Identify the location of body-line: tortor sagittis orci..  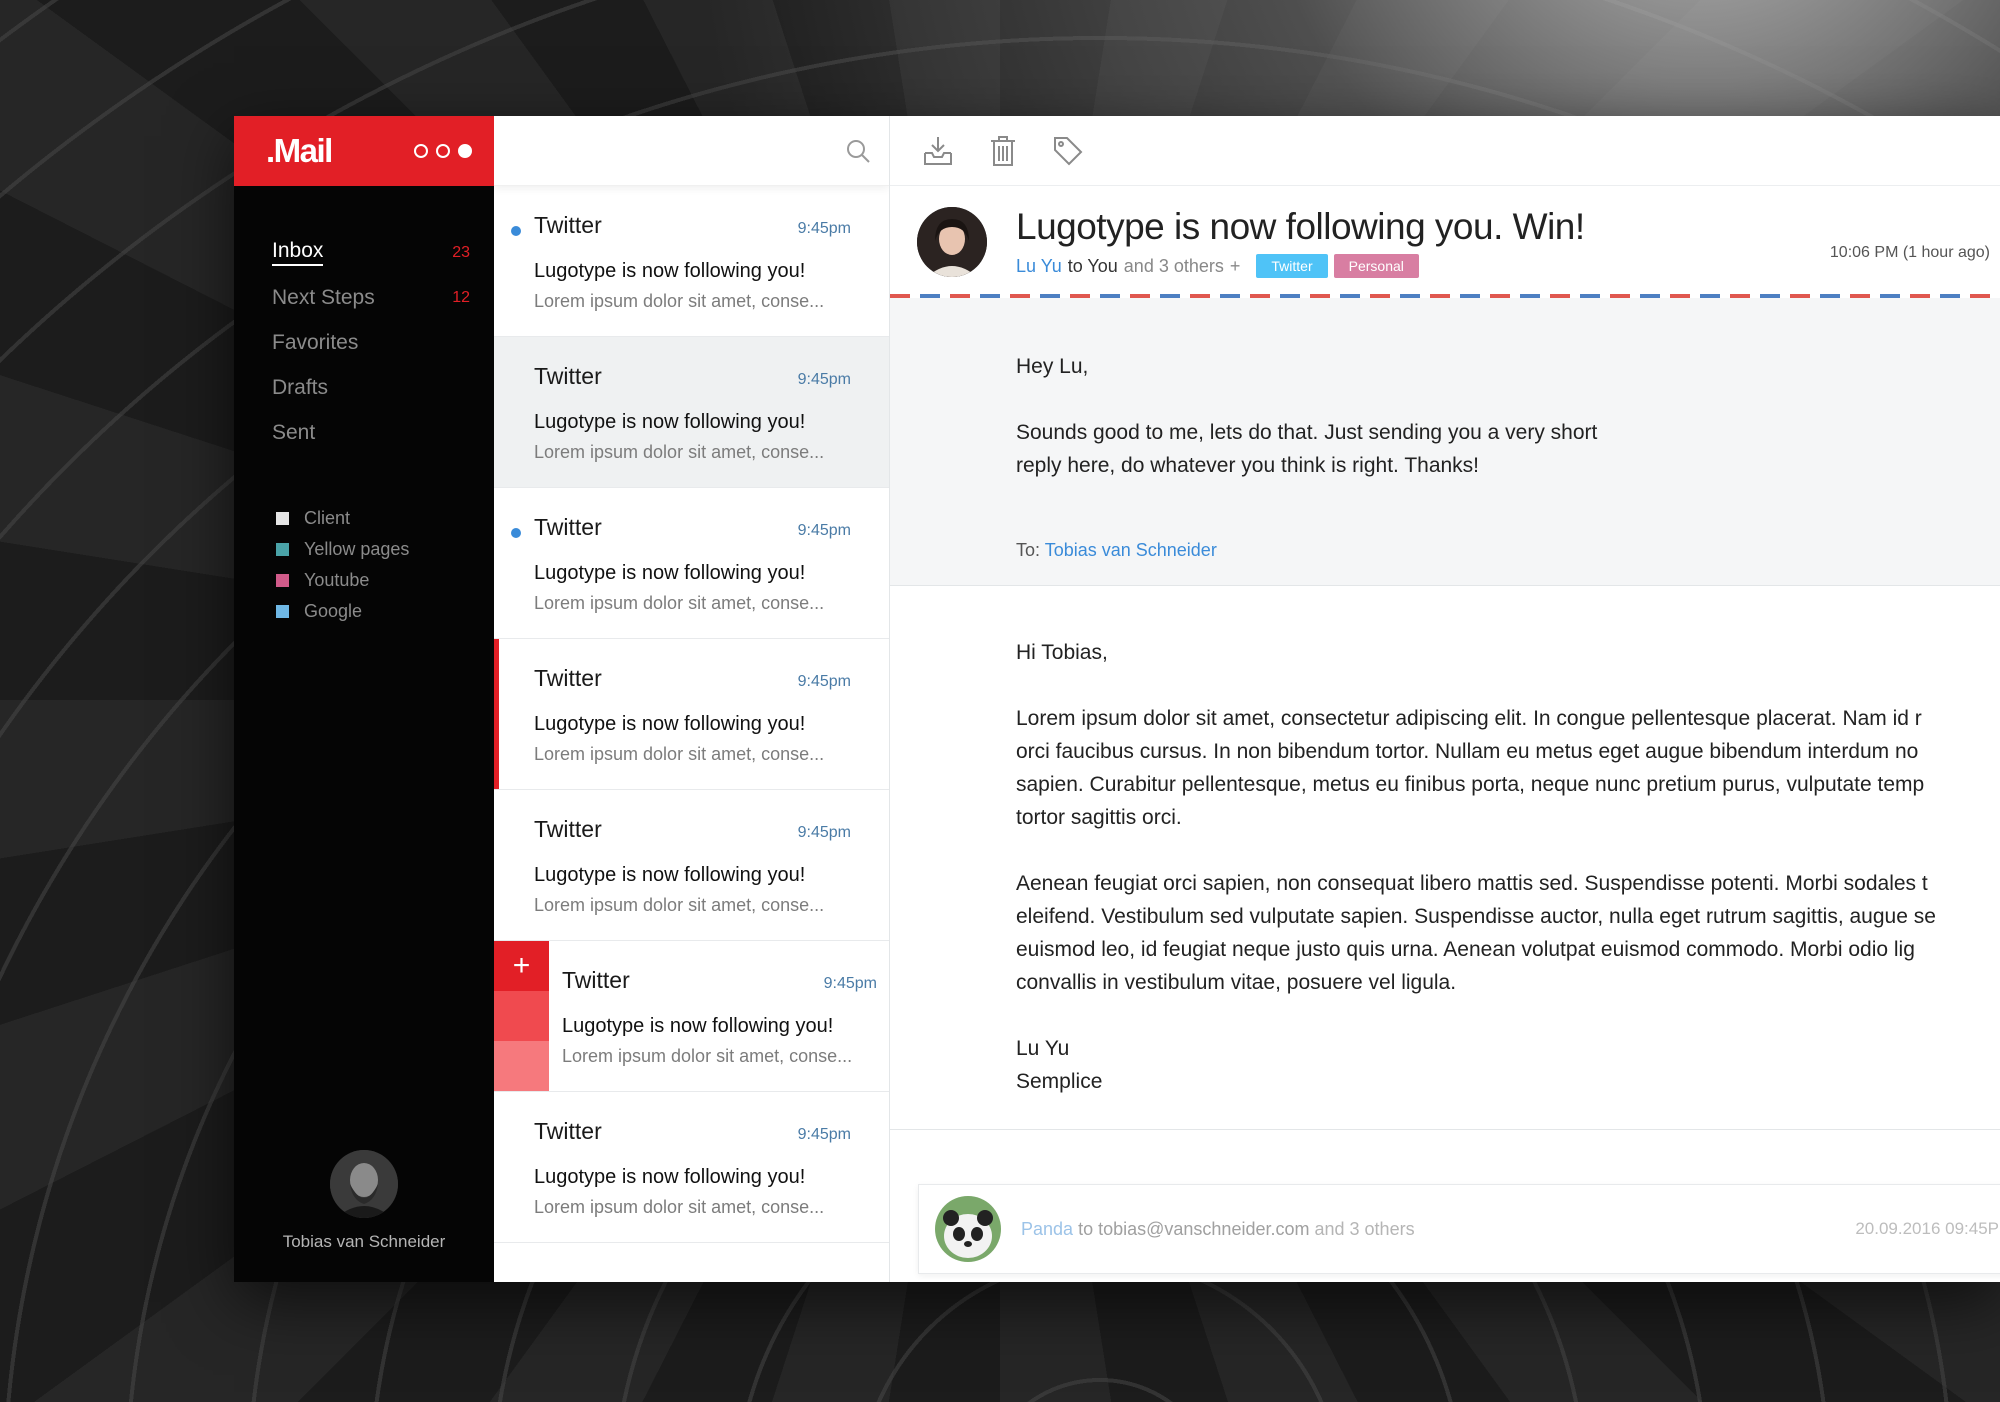
(1099, 817).